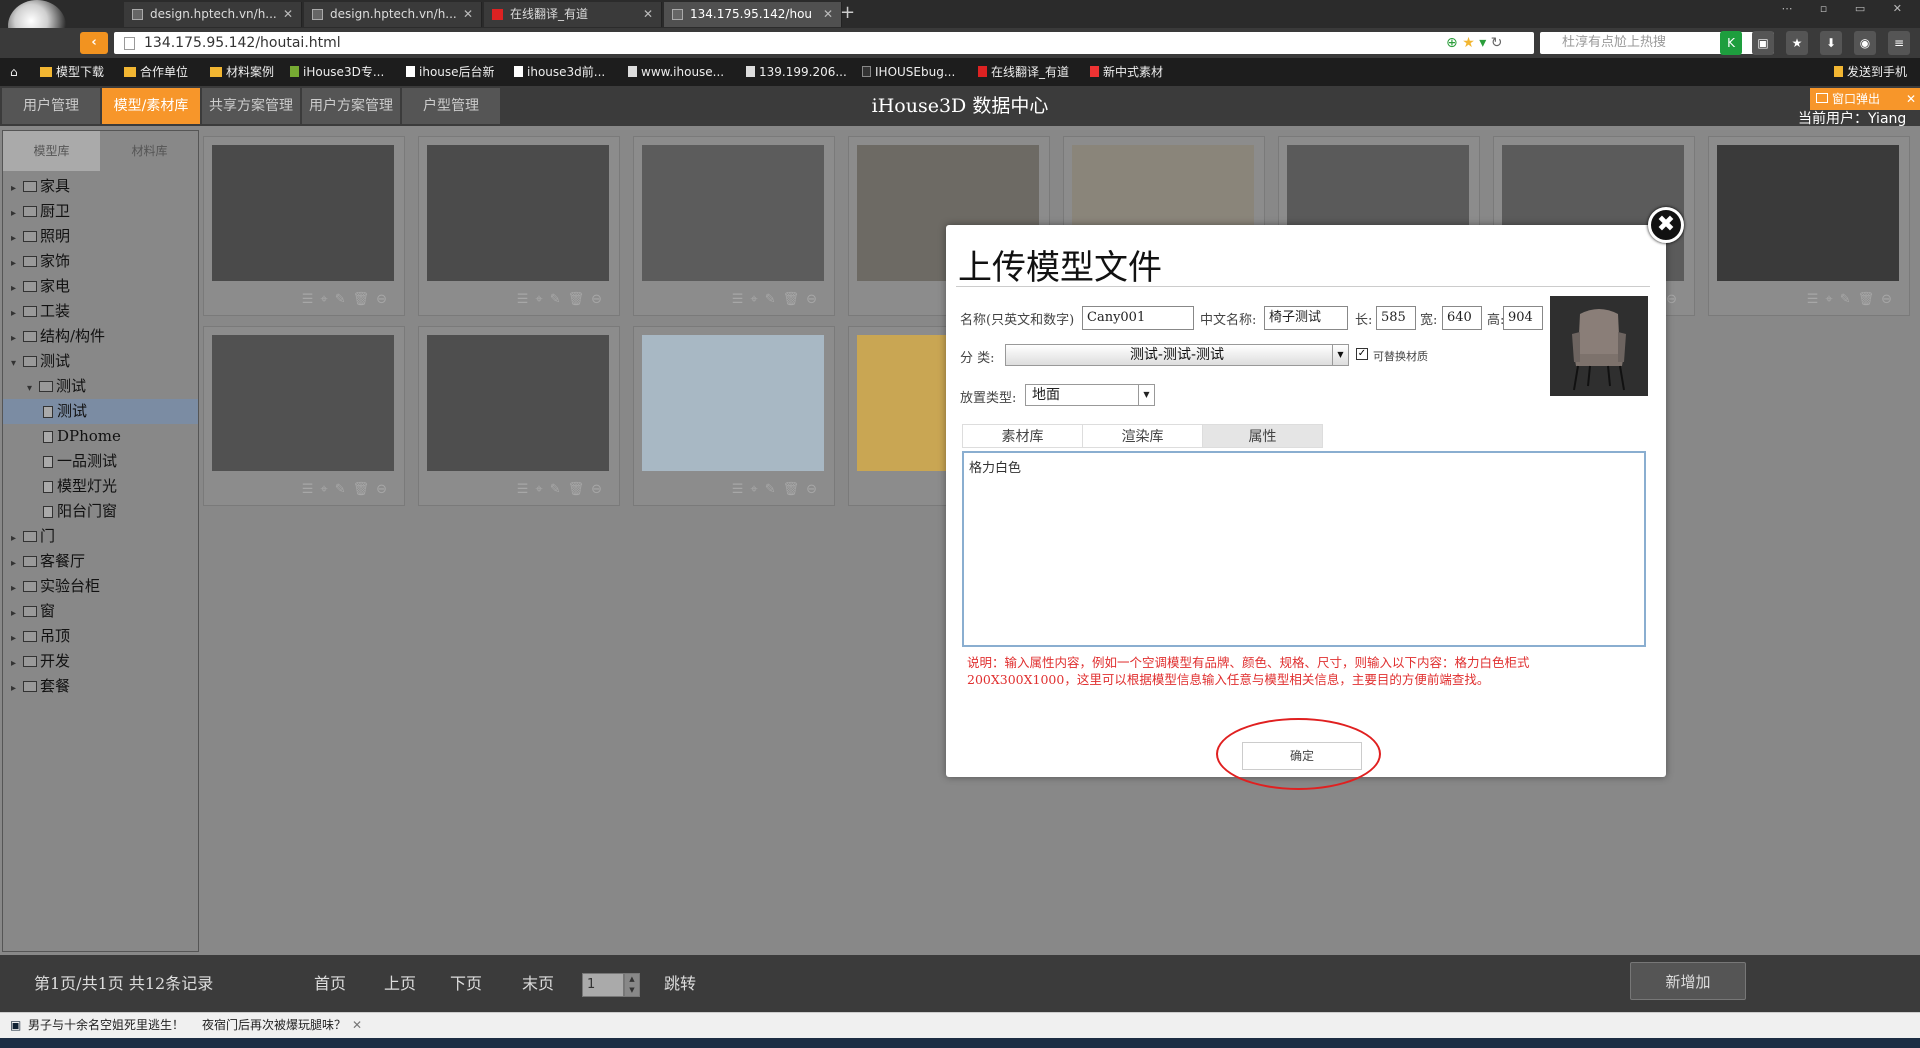 The width and height of the screenshot is (1920, 1048). Describe the element at coordinates (1396, 318) in the screenshot. I see `length-input: 585` at that location.